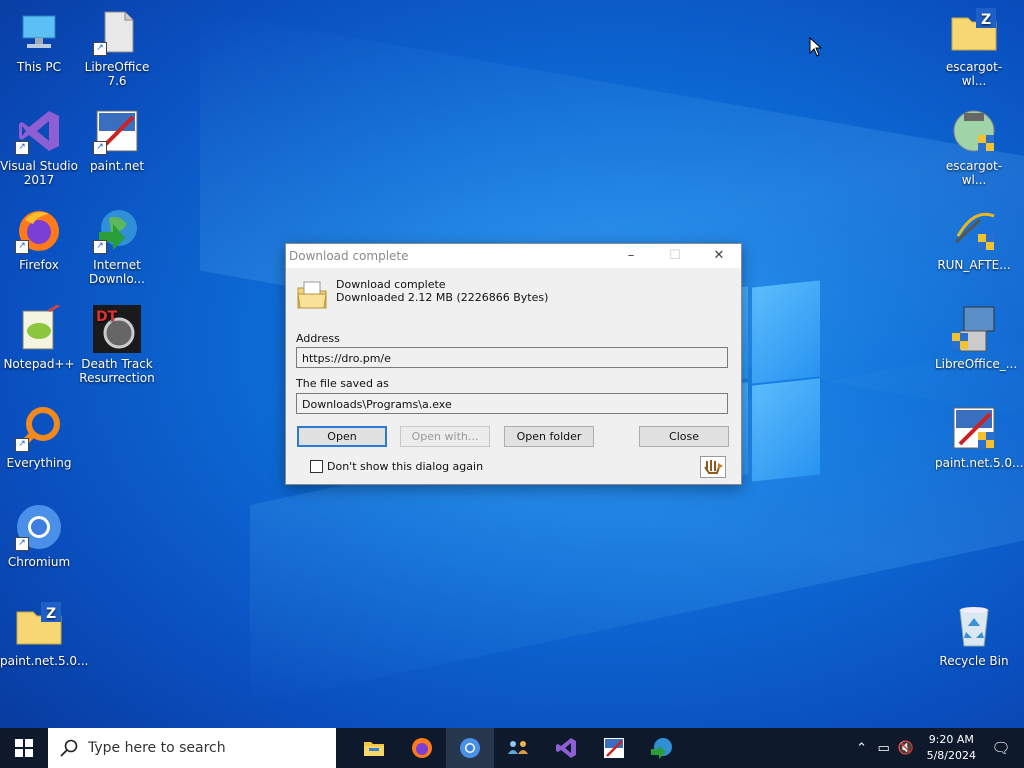 This screenshot has width=1024, height=768. I want to click on minimize-button: –, so click(631, 256).